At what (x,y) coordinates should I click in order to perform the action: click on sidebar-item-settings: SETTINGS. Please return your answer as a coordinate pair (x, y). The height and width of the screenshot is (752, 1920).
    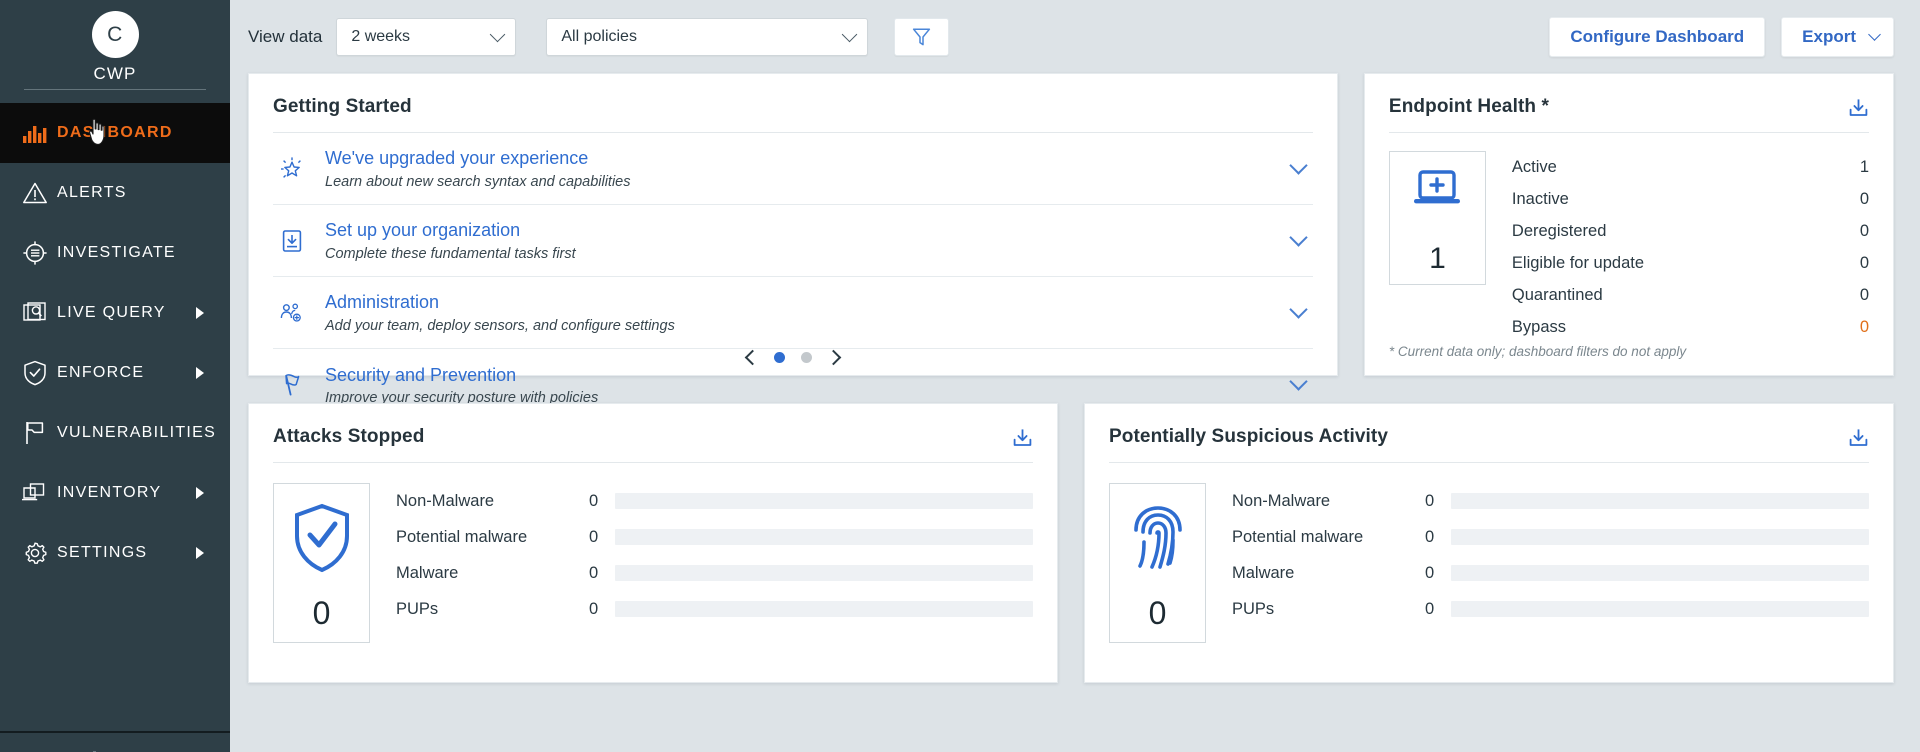
    Looking at the image, I should click on (115, 553).